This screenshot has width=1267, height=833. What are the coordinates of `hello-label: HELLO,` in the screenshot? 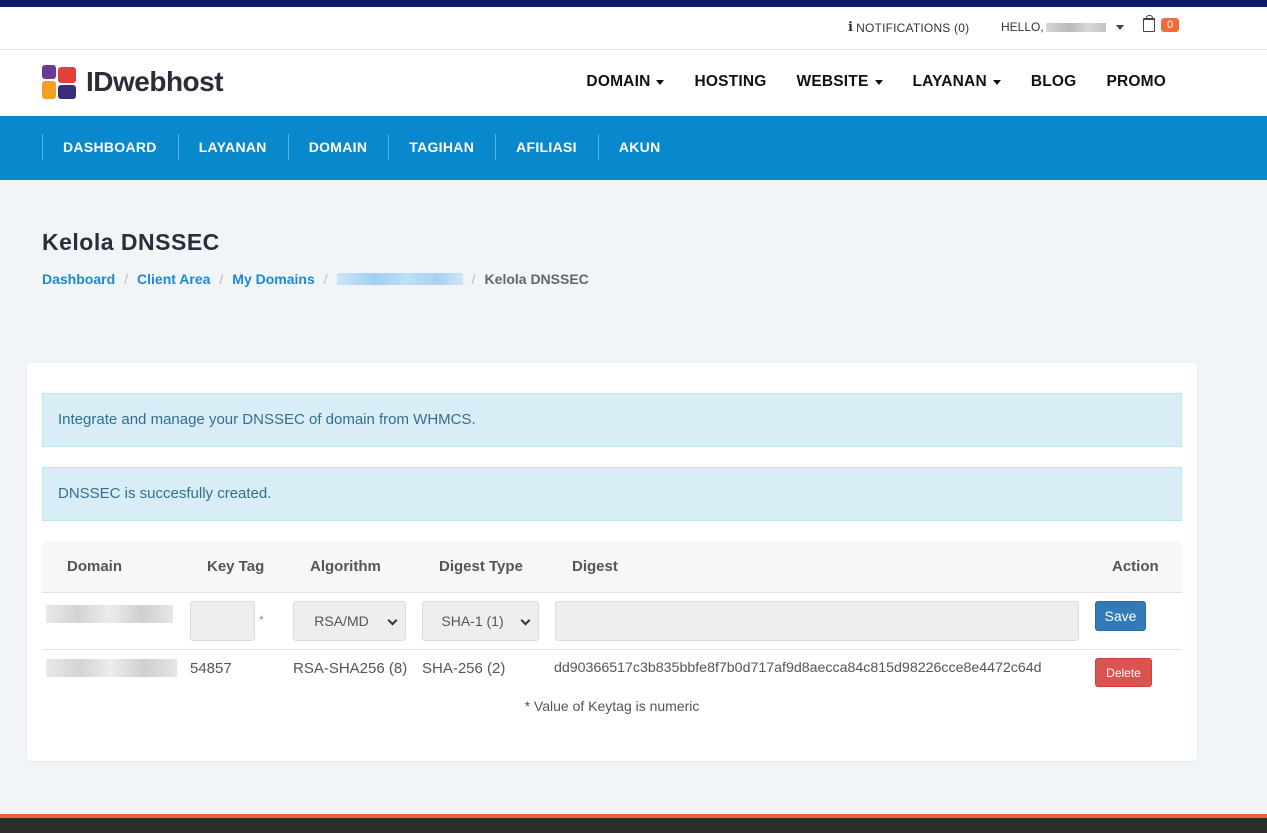 It's located at (1022, 27).